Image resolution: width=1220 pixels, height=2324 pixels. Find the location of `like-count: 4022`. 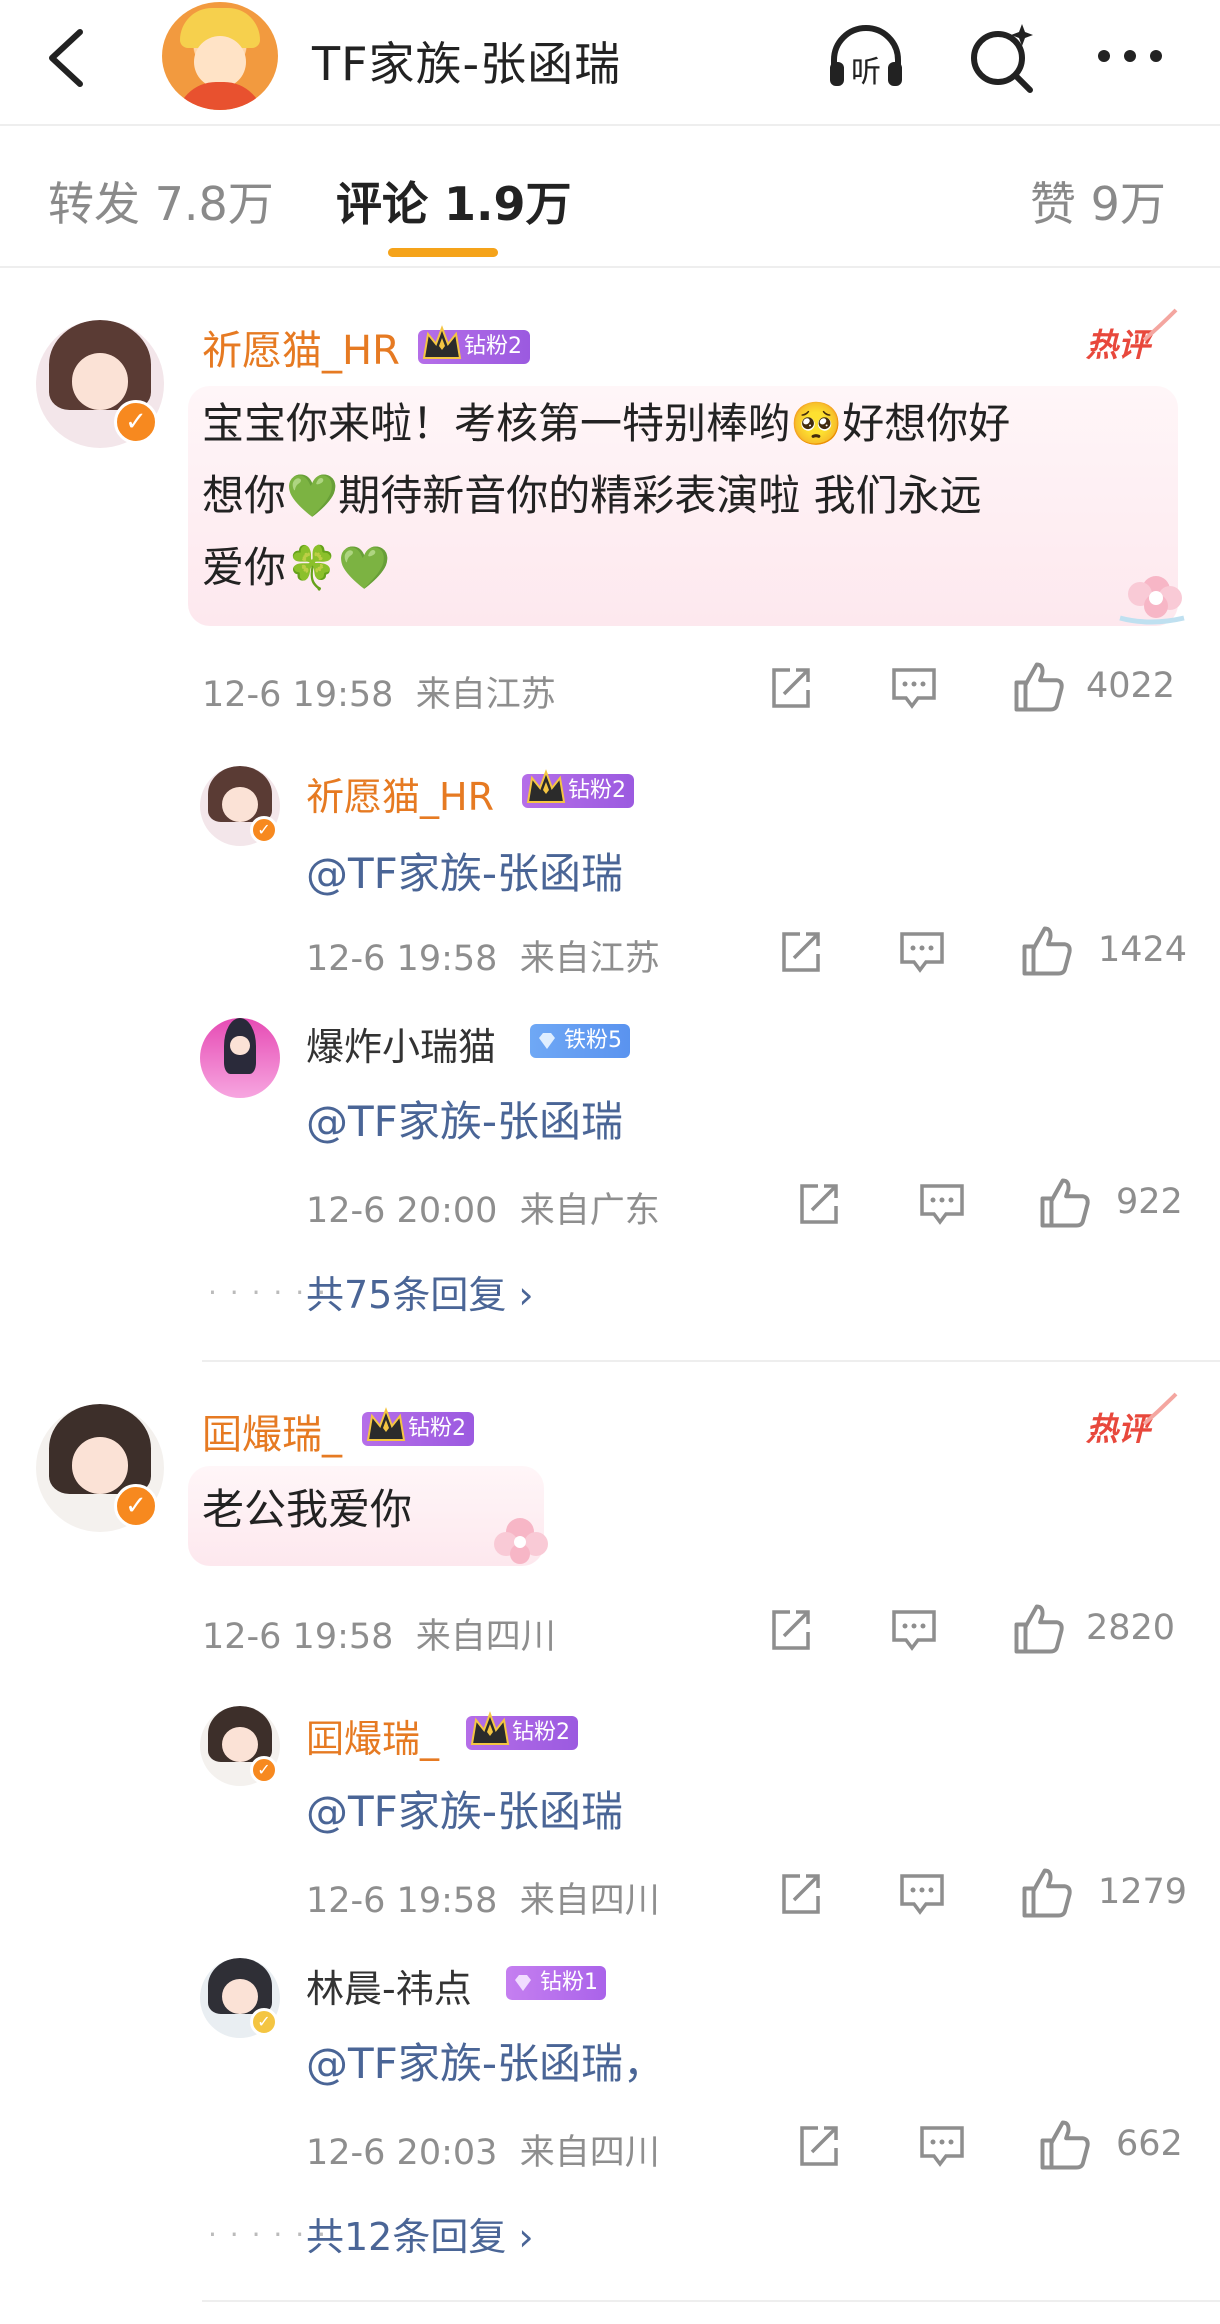

like-count: 4022 is located at coordinates (1131, 686).